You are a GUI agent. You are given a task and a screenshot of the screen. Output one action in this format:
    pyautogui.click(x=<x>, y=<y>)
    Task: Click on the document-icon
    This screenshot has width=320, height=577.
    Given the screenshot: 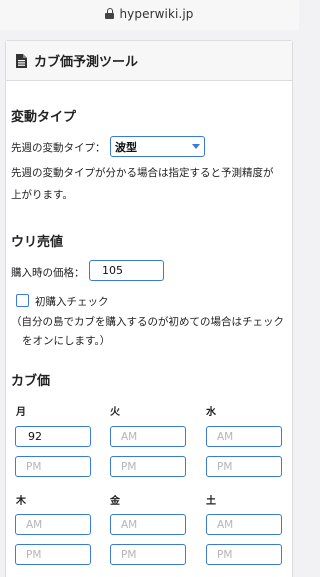 What is the action you would take?
    pyautogui.click(x=21, y=60)
    